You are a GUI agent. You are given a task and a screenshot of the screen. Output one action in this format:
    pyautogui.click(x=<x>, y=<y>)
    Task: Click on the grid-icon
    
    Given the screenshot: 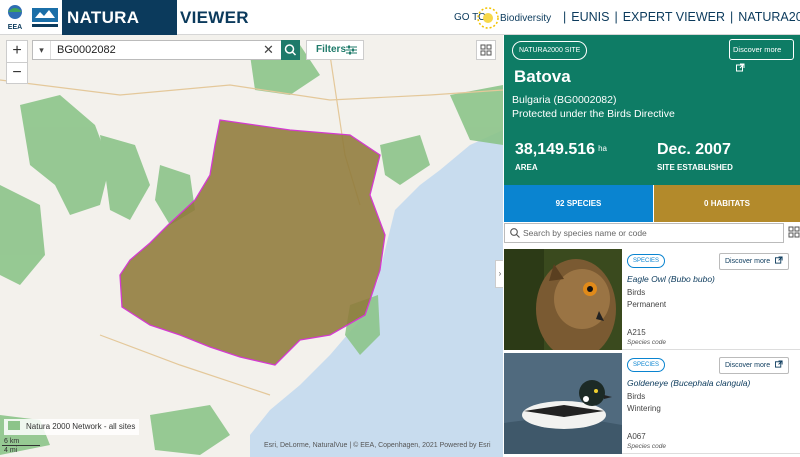 What is the action you would take?
    pyautogui.click(x=486, y=50)
    